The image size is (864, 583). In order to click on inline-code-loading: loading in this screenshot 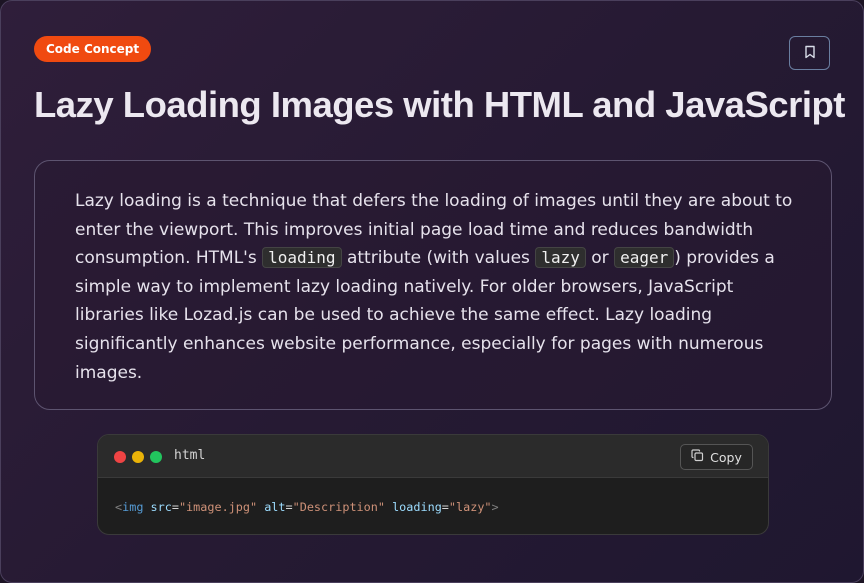, I will do `click(302, 258)`.